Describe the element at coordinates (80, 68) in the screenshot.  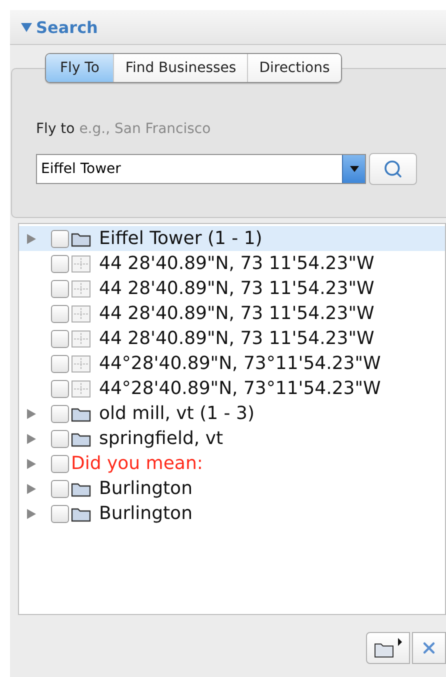
I see `tab: Fly To` at that location.